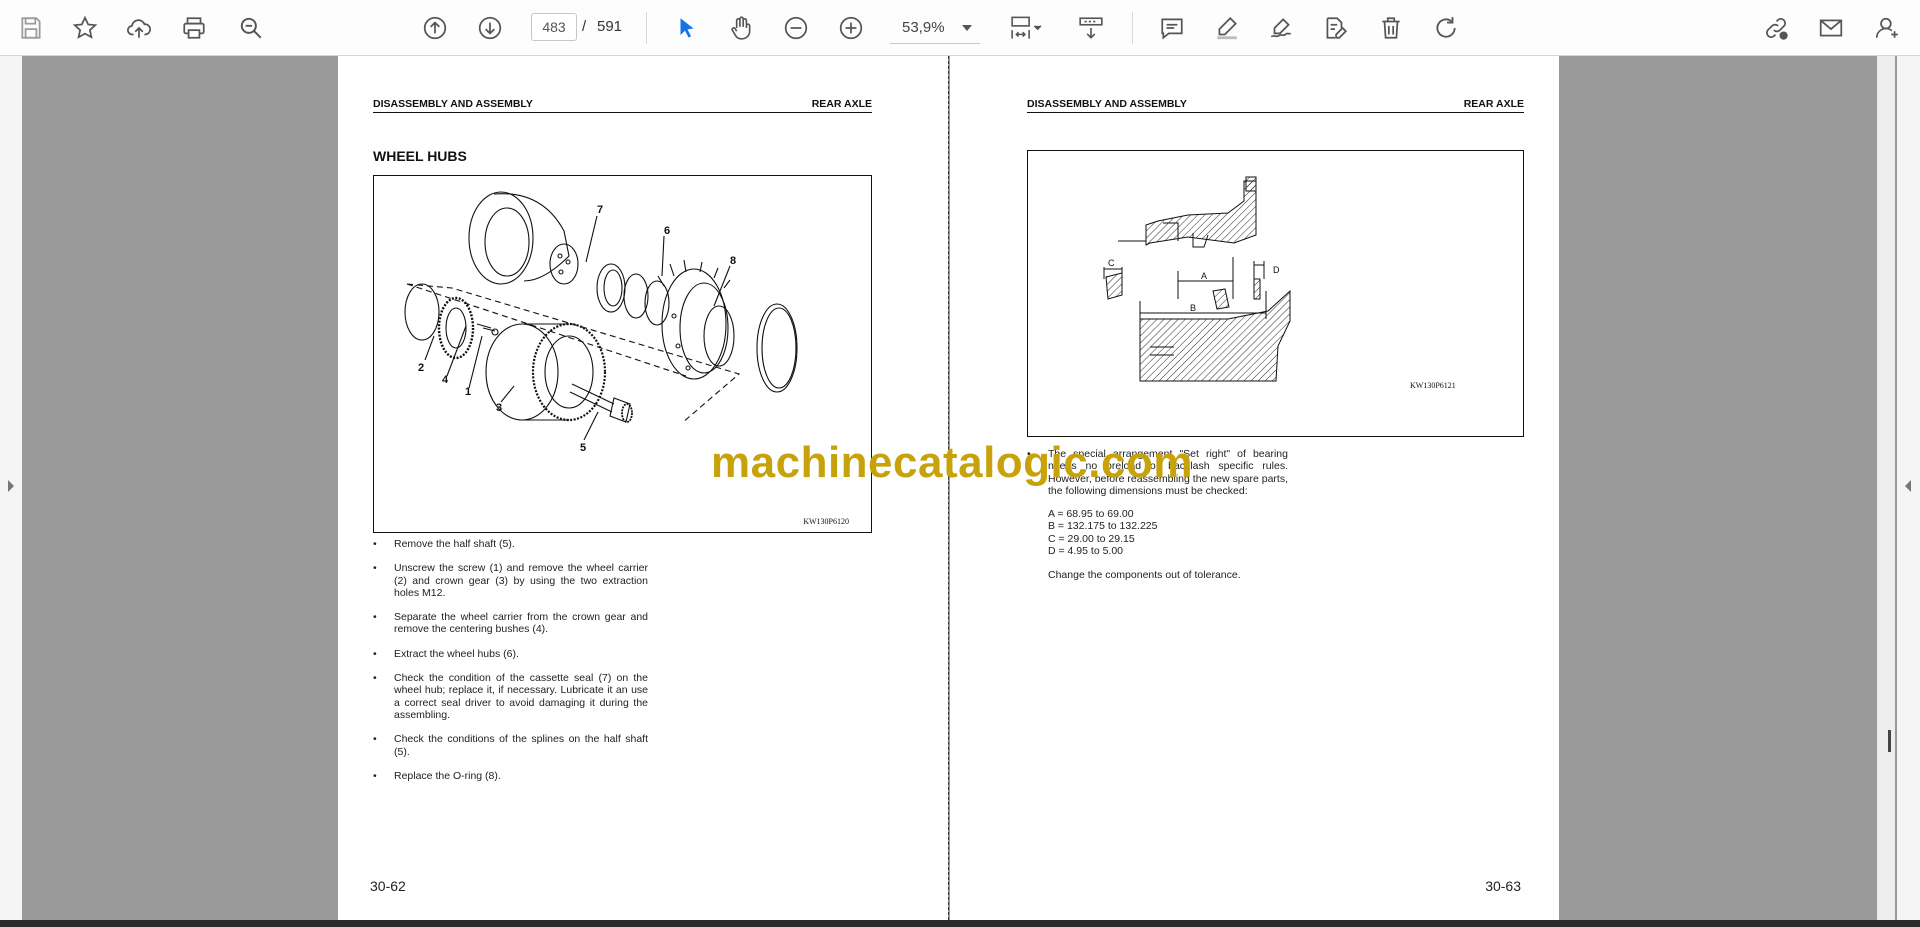 The width and height of the screenshot is (1920, 927). Describe the element at coordinates (421, 368) in the screenshot. I see `figure-label-2: 2` at that location.